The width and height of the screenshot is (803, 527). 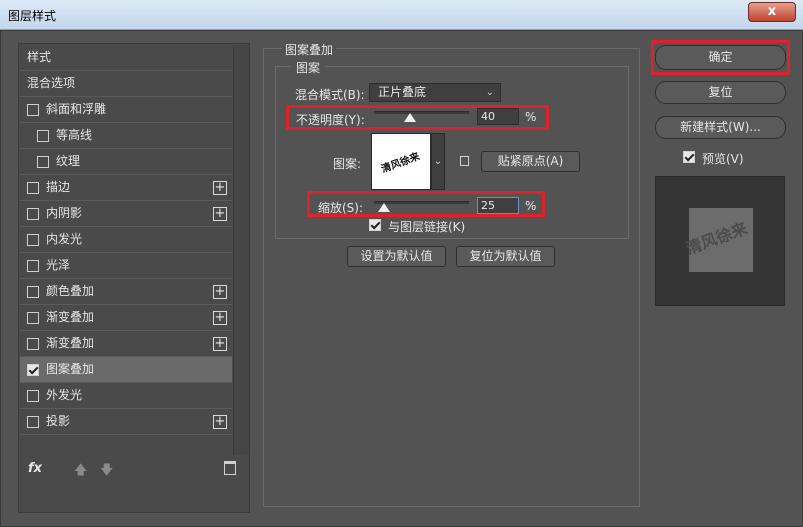 I want to click on sidebar-item-label: 颜色叠加, so click(x=70, y=291).